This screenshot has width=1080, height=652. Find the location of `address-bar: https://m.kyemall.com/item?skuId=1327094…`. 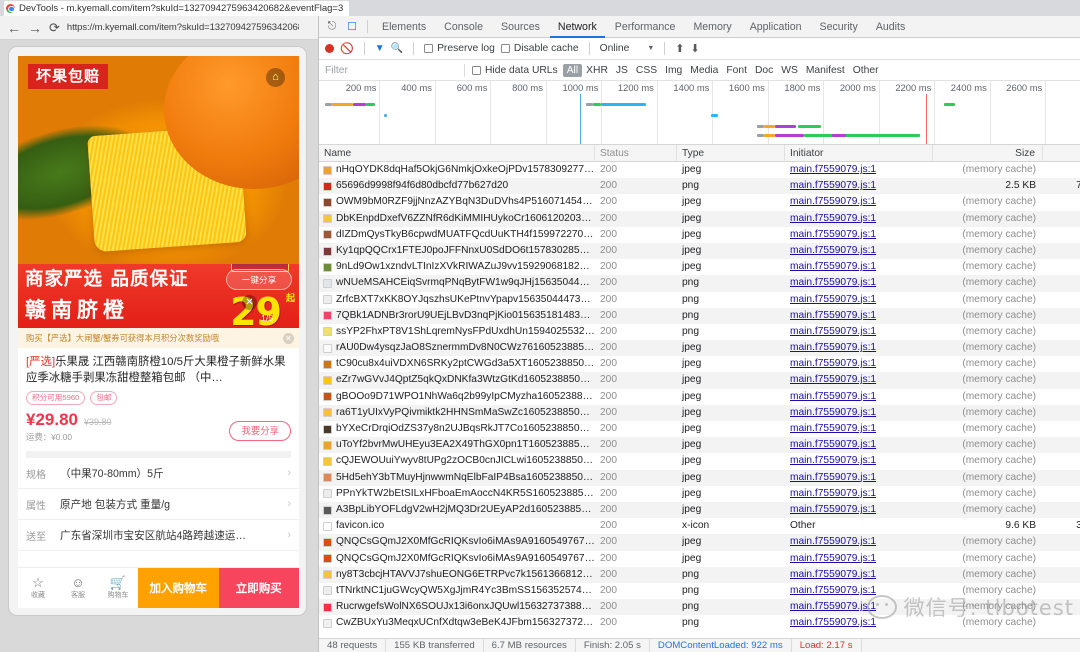

address-bar: https://m.kyemall.com/item?skuId=1327094… is located at coordinates (183, 27).